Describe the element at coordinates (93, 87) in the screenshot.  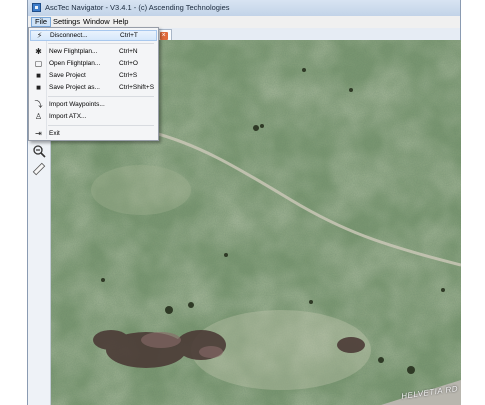
I see `menu-item-save-project-as: ■ Save Project as... Ctrl+Shift+S` at that location.